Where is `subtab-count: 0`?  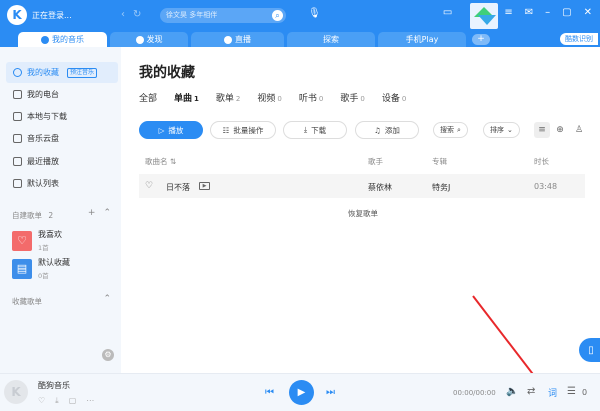 subtab-count: 0 is located at coordinates (362, 99).